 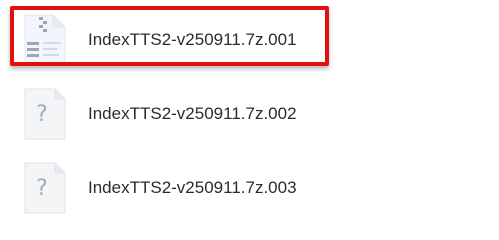 I want to click on file-name: IndexTTS2-v250911.7z.001, so click(x=192, y=39).